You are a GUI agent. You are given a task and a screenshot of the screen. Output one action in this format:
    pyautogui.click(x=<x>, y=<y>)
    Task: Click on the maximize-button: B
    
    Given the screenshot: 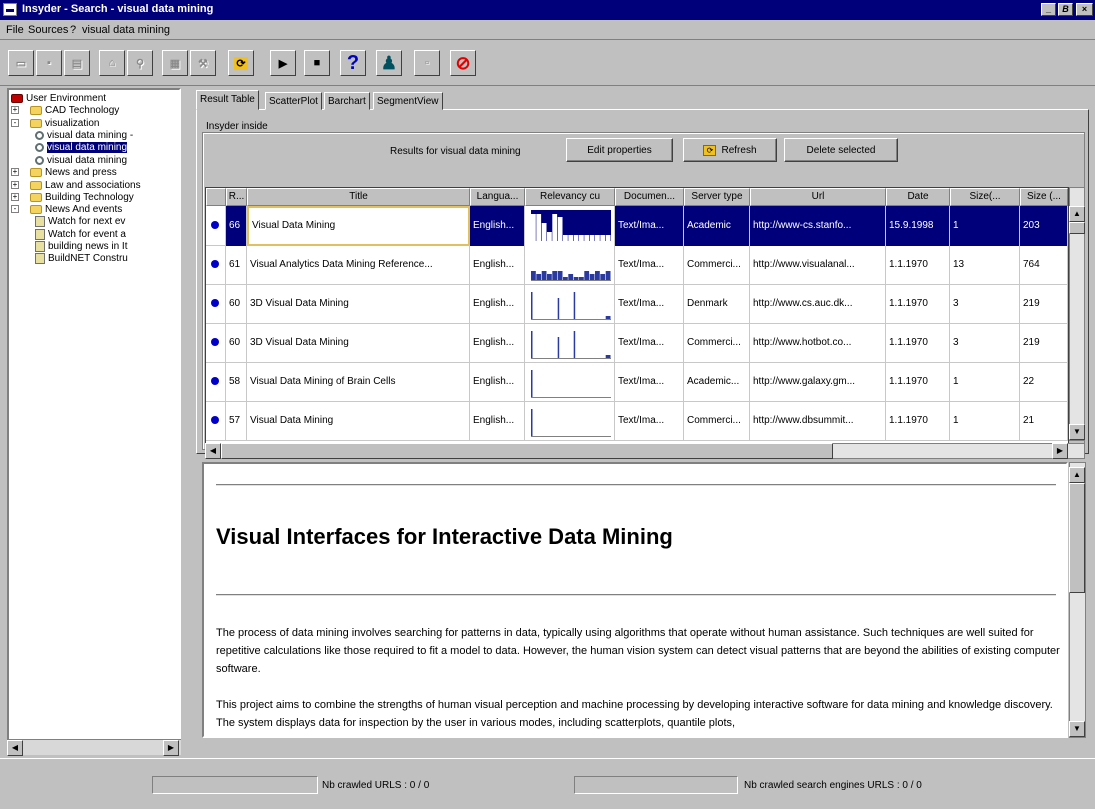 What is the action you would take?
    pyautogui.click(x=1065, y=9)
    